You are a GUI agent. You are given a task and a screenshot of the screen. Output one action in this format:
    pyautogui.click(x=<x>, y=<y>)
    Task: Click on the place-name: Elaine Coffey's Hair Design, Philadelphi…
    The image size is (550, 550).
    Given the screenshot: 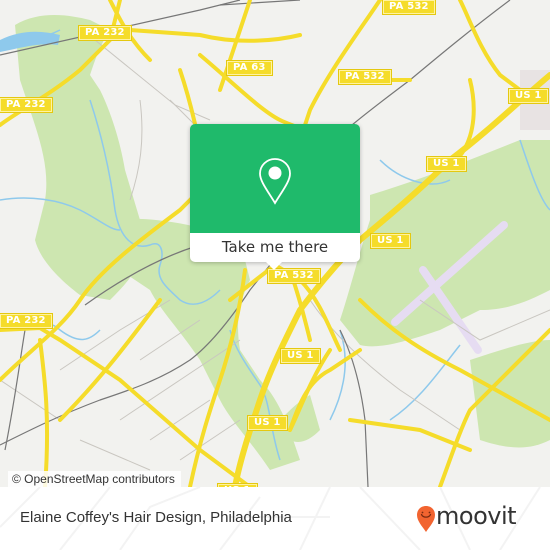 What is the action you would take?
    pyautogui.click(x=156, y=517)
    